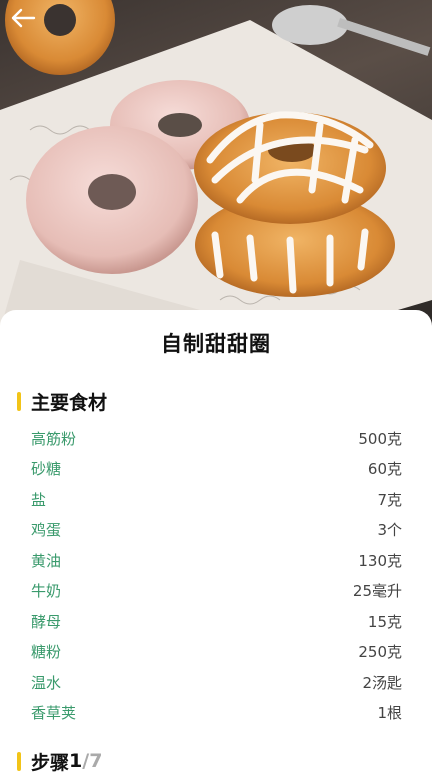 Image resolution: width=432 pixels, height=780 pixels. What do you see at coordinates (377, 591) in the screenshot?
I see `ingredient-qty: 25毫升` at bounding box center [377, 591].